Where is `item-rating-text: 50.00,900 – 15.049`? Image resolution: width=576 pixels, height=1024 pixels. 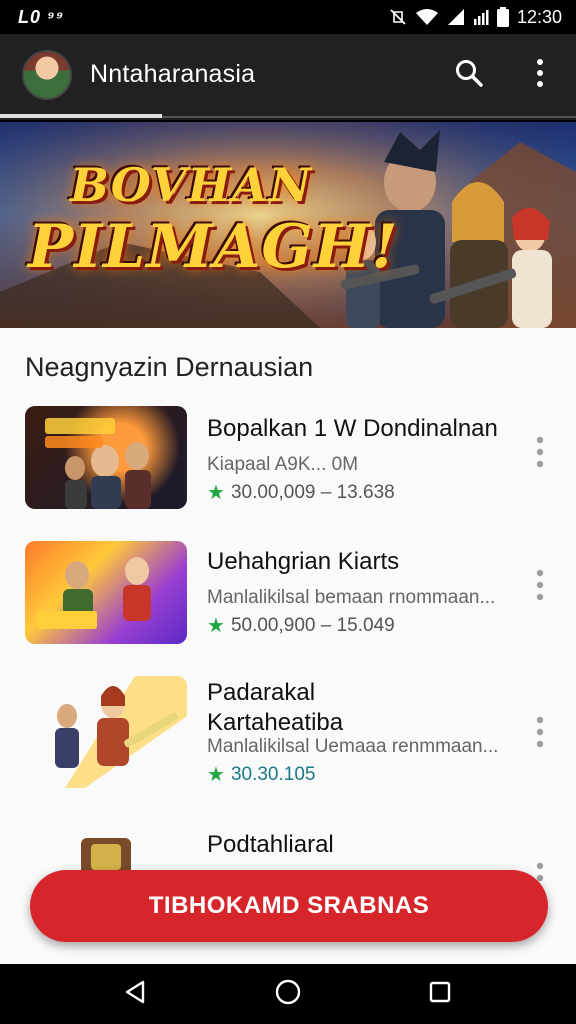
item-rating-text: 50.00,900 – 15.049 is located at coordinates (312, 625).